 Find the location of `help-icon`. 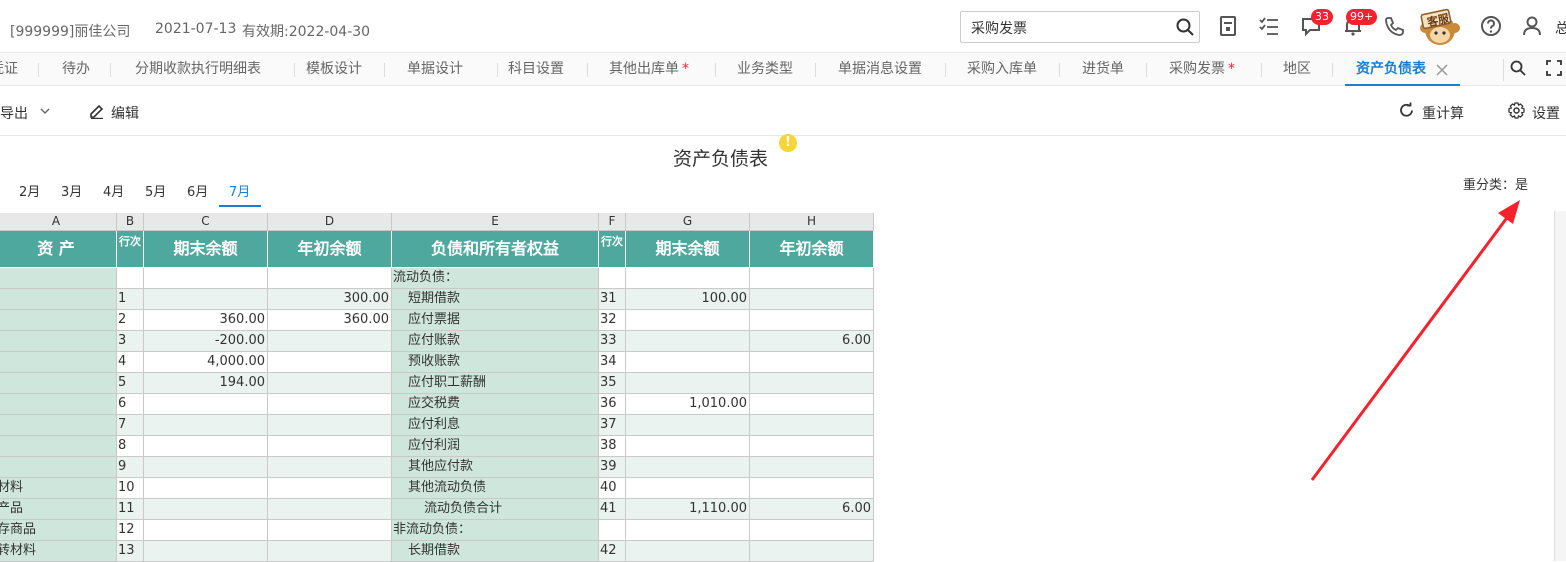

help-icon is located at coordinates (1491, 26).